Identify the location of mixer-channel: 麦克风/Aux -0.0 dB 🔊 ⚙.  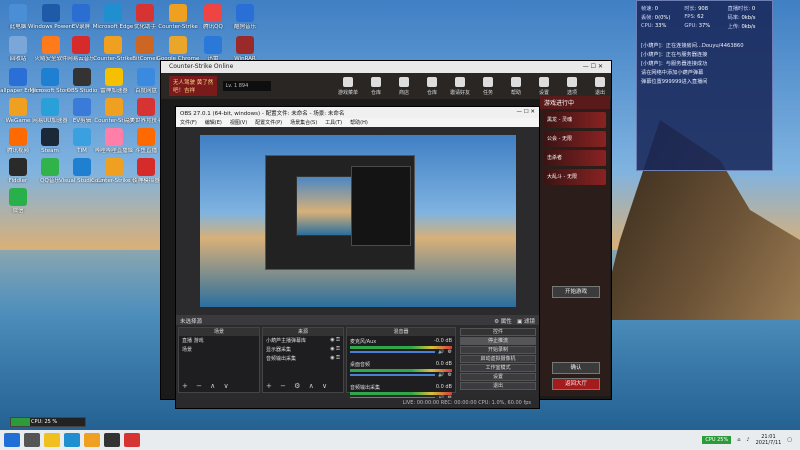
(401, 346).